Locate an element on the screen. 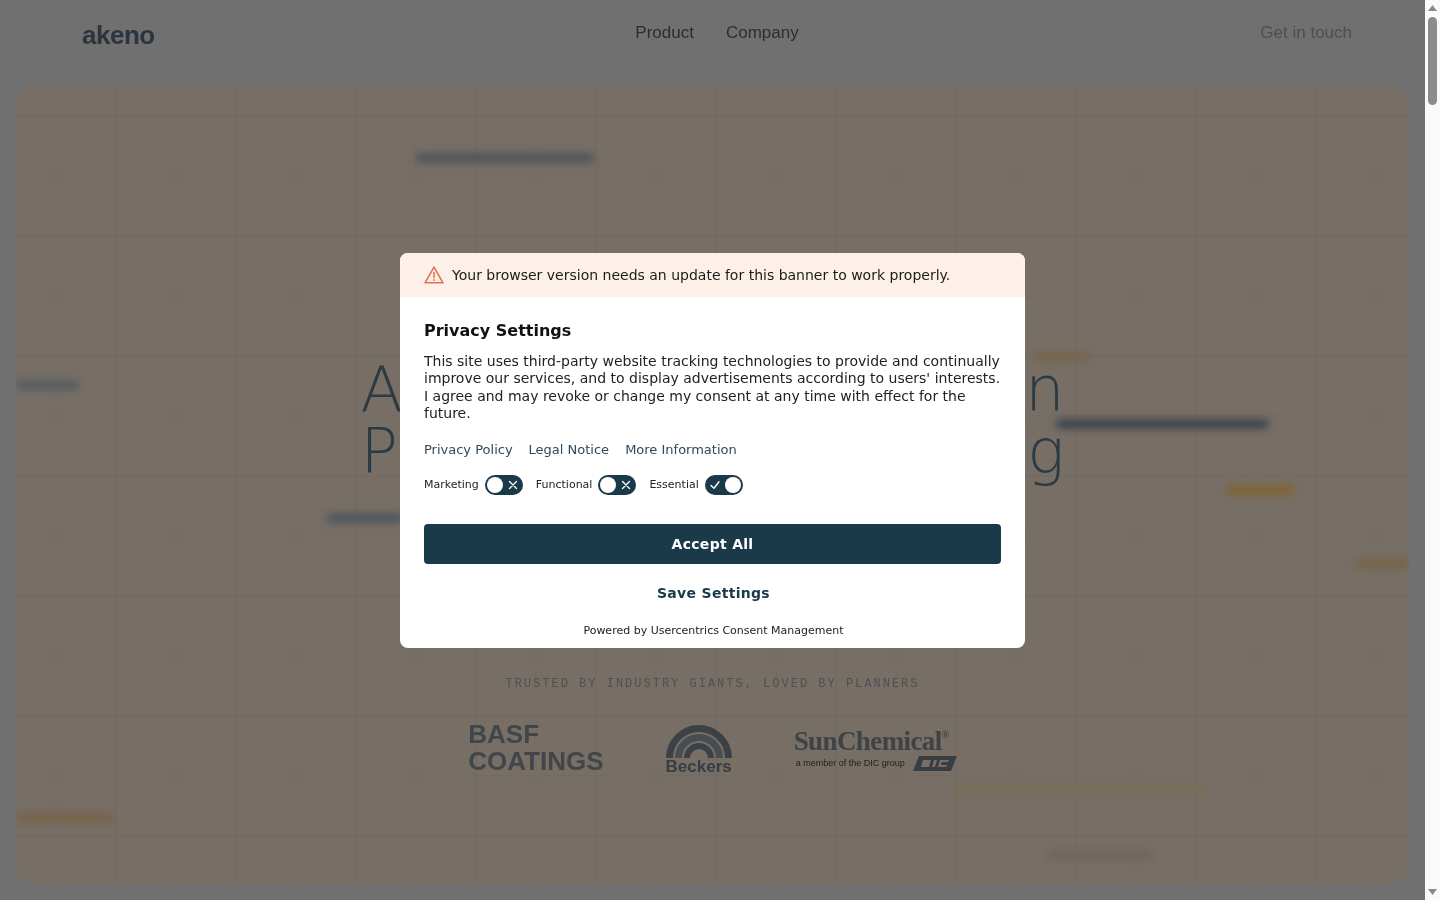  warning-text: Your browser version needs an update for this banner to work properly. is located at coordinates (701, 274).